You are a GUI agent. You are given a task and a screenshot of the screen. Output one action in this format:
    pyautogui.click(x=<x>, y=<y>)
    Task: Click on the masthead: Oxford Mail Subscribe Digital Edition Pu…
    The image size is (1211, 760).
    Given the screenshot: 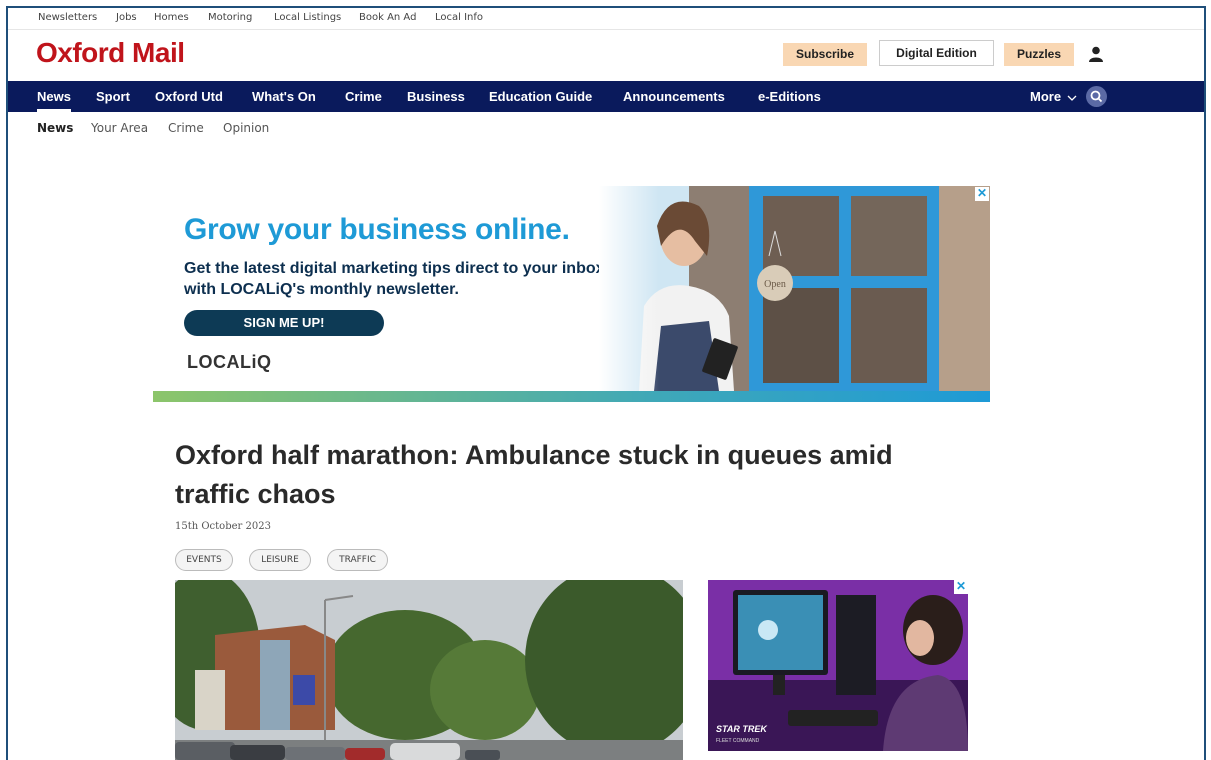 What is the action you would take?
    pyautogui.click(x=606, y=56)
    